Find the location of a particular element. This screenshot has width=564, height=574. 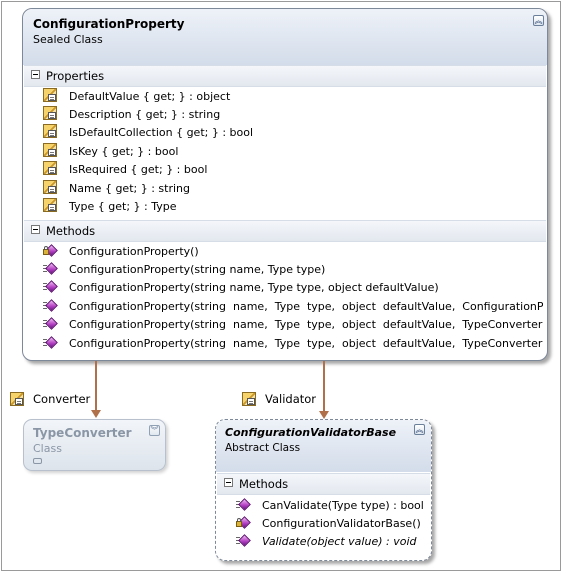

member-row: ConfigurationValidatorBase() is located at coordinates (331, 524).